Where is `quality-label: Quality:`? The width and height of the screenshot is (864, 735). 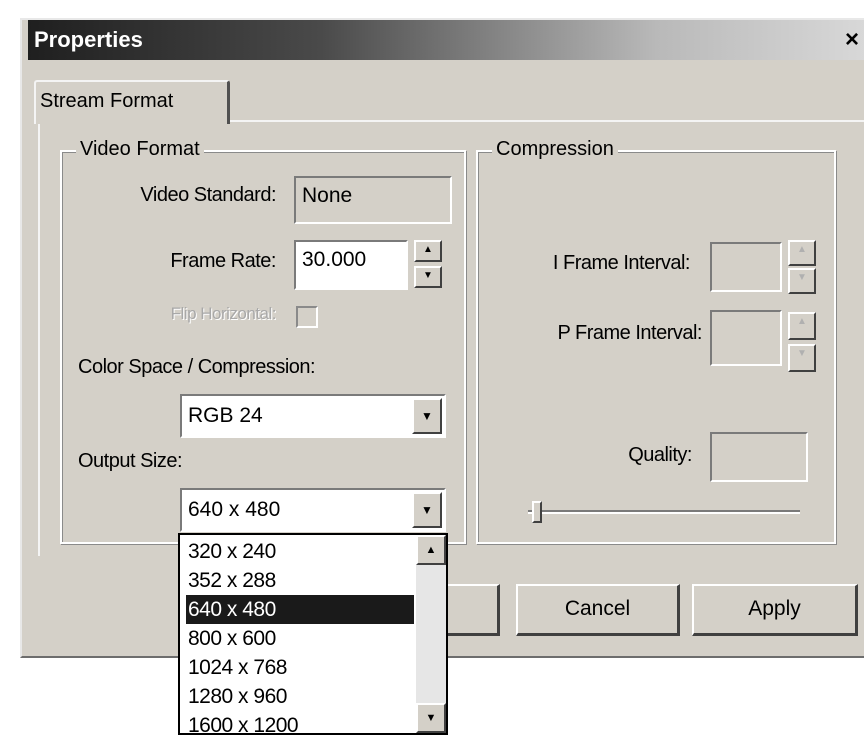
quality-label: Quality: is located at coordinates (660, 455).